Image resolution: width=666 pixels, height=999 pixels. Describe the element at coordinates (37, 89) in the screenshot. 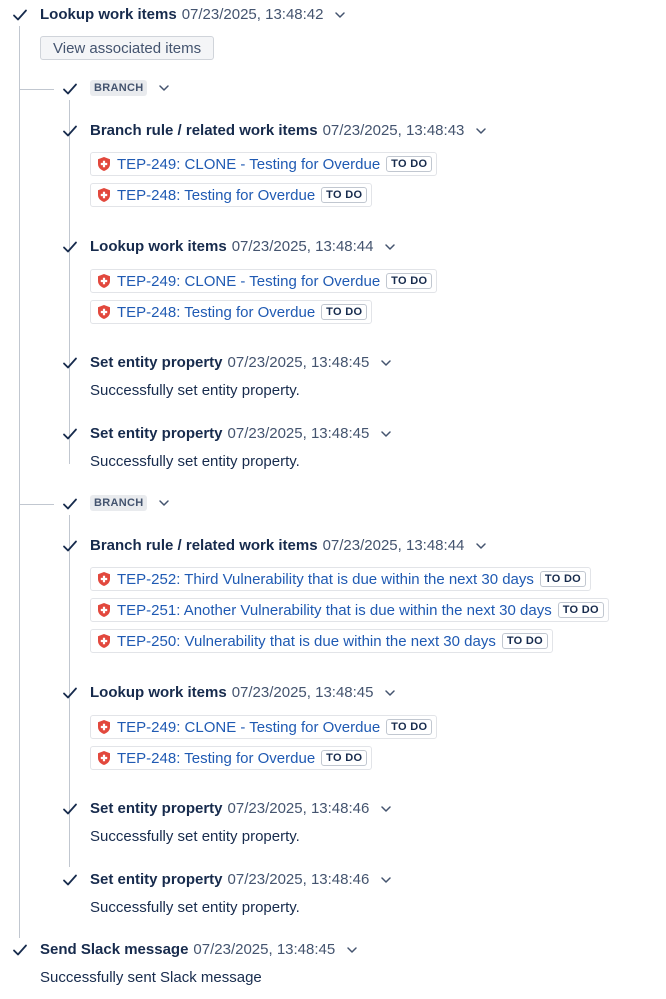

I see `branch1-connector` at that location.